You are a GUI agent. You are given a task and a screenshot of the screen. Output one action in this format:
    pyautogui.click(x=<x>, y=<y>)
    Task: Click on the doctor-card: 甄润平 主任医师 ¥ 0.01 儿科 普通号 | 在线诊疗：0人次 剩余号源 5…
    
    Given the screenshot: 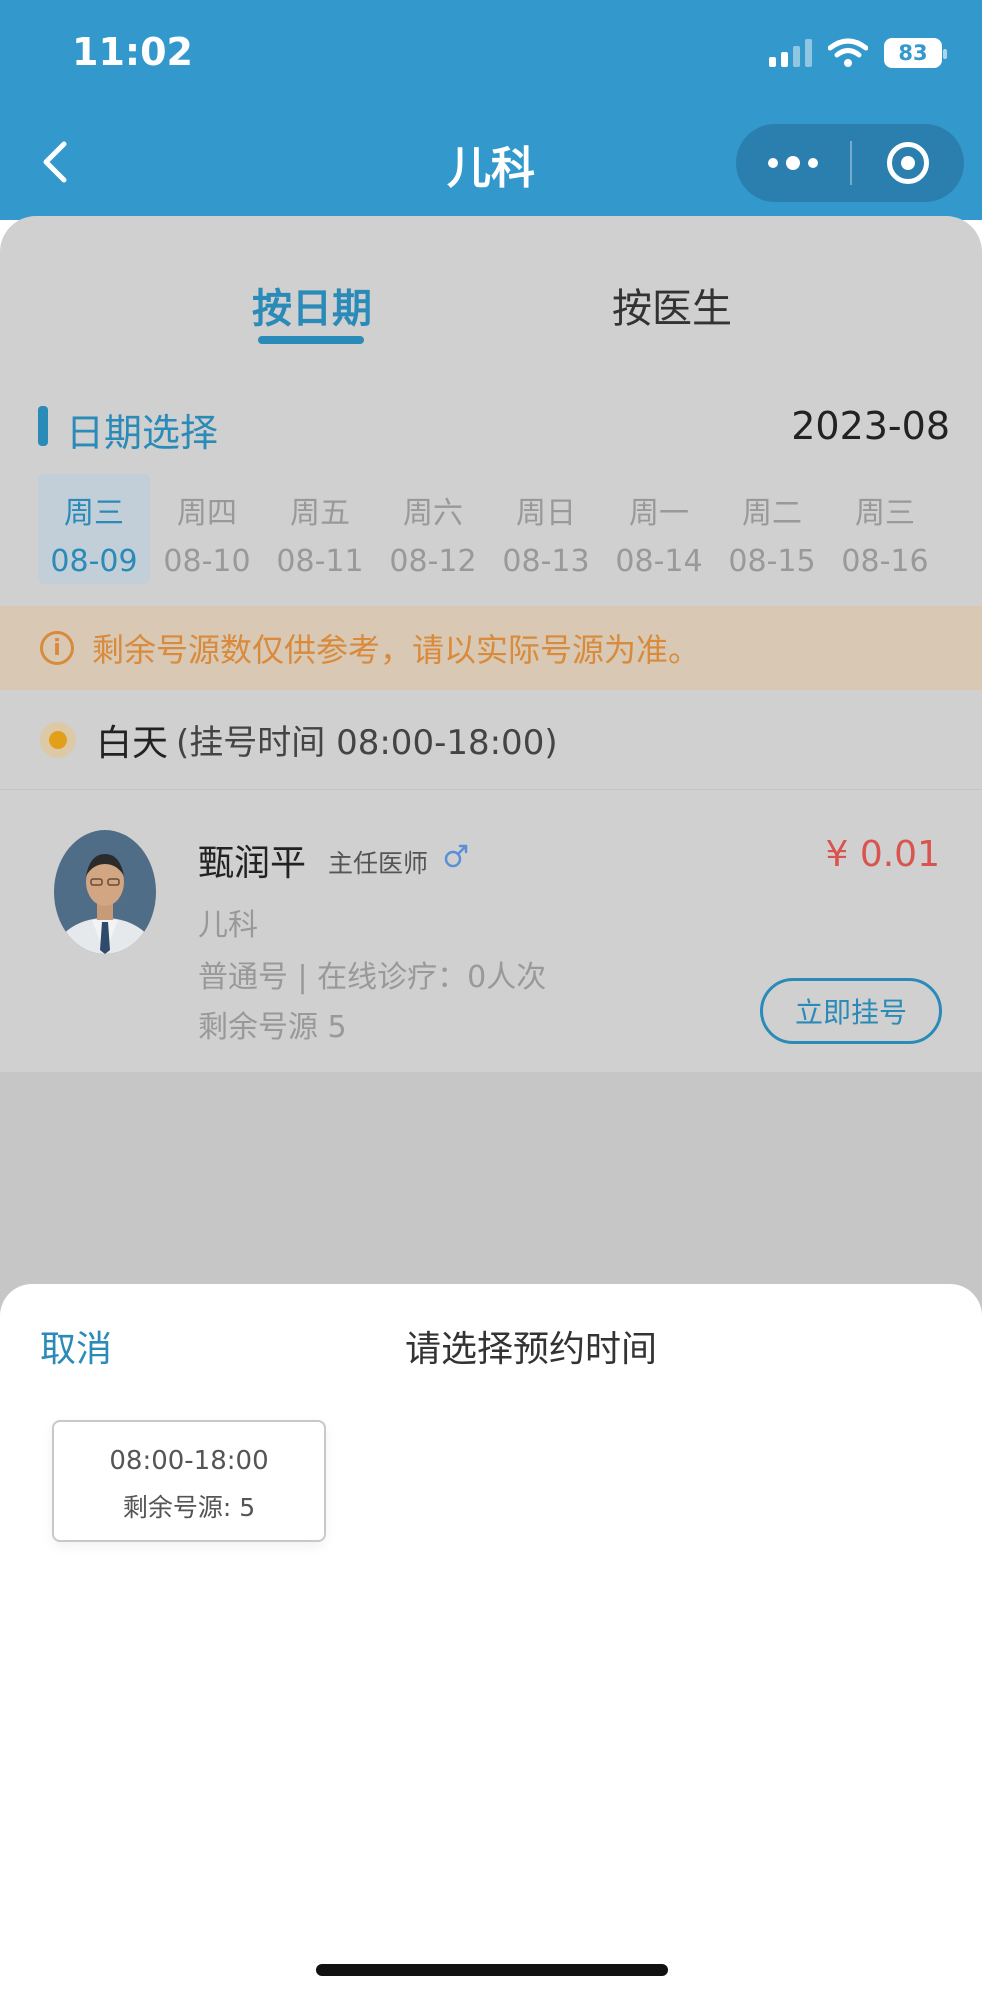 What is the action you would take?
    pyautogui.click(x=491, y=932)
    